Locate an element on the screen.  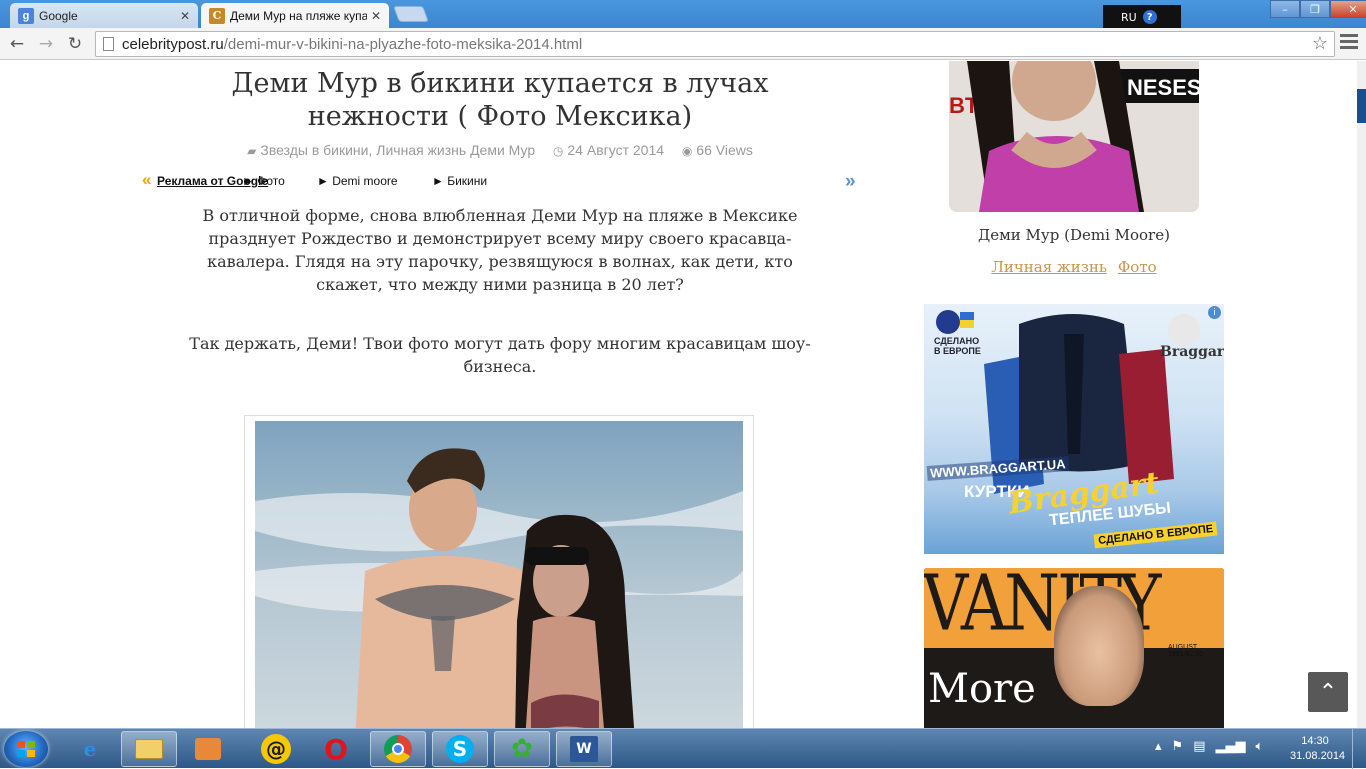
scroll-to-top-button: ⌃ is located at coordinates (1328, 692).